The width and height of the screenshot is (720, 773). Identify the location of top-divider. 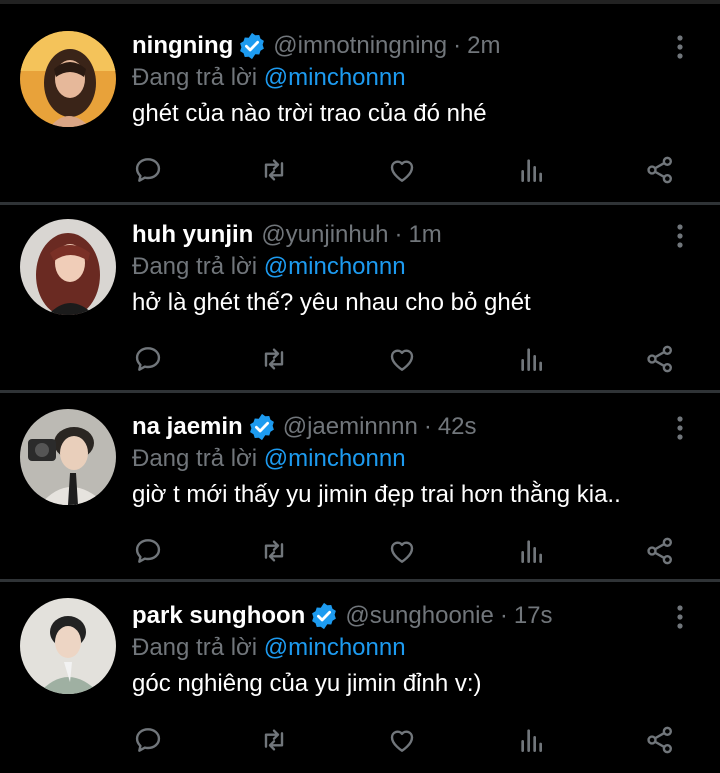
(360, 2).